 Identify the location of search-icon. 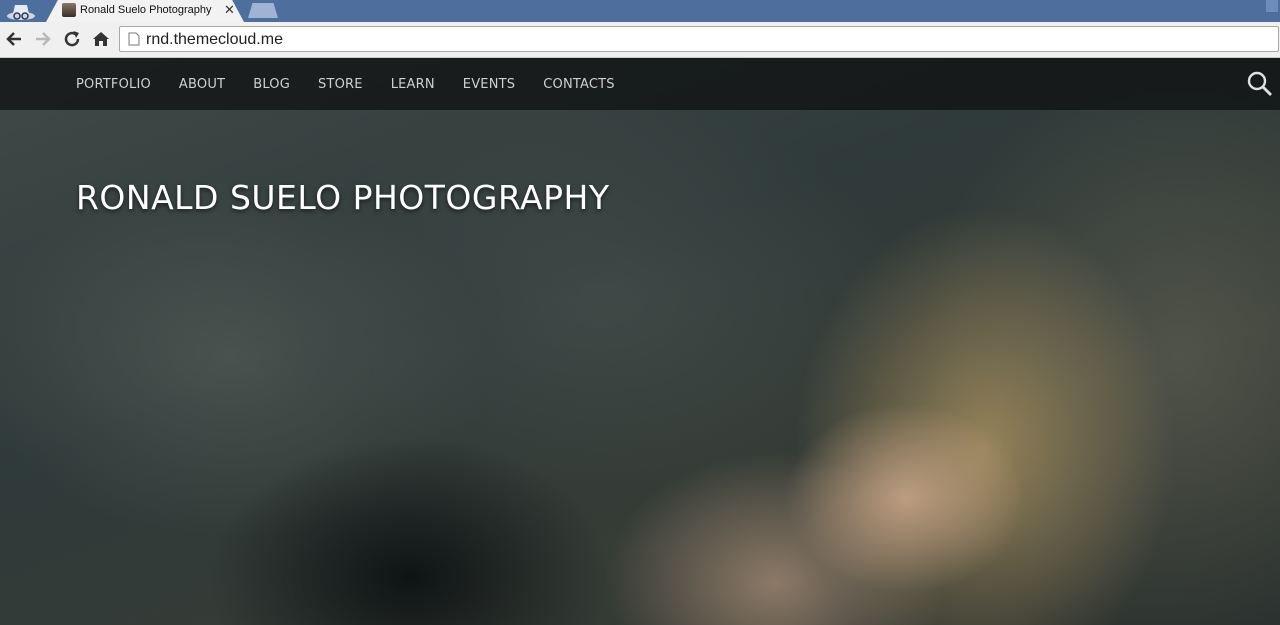
(1260, 84).